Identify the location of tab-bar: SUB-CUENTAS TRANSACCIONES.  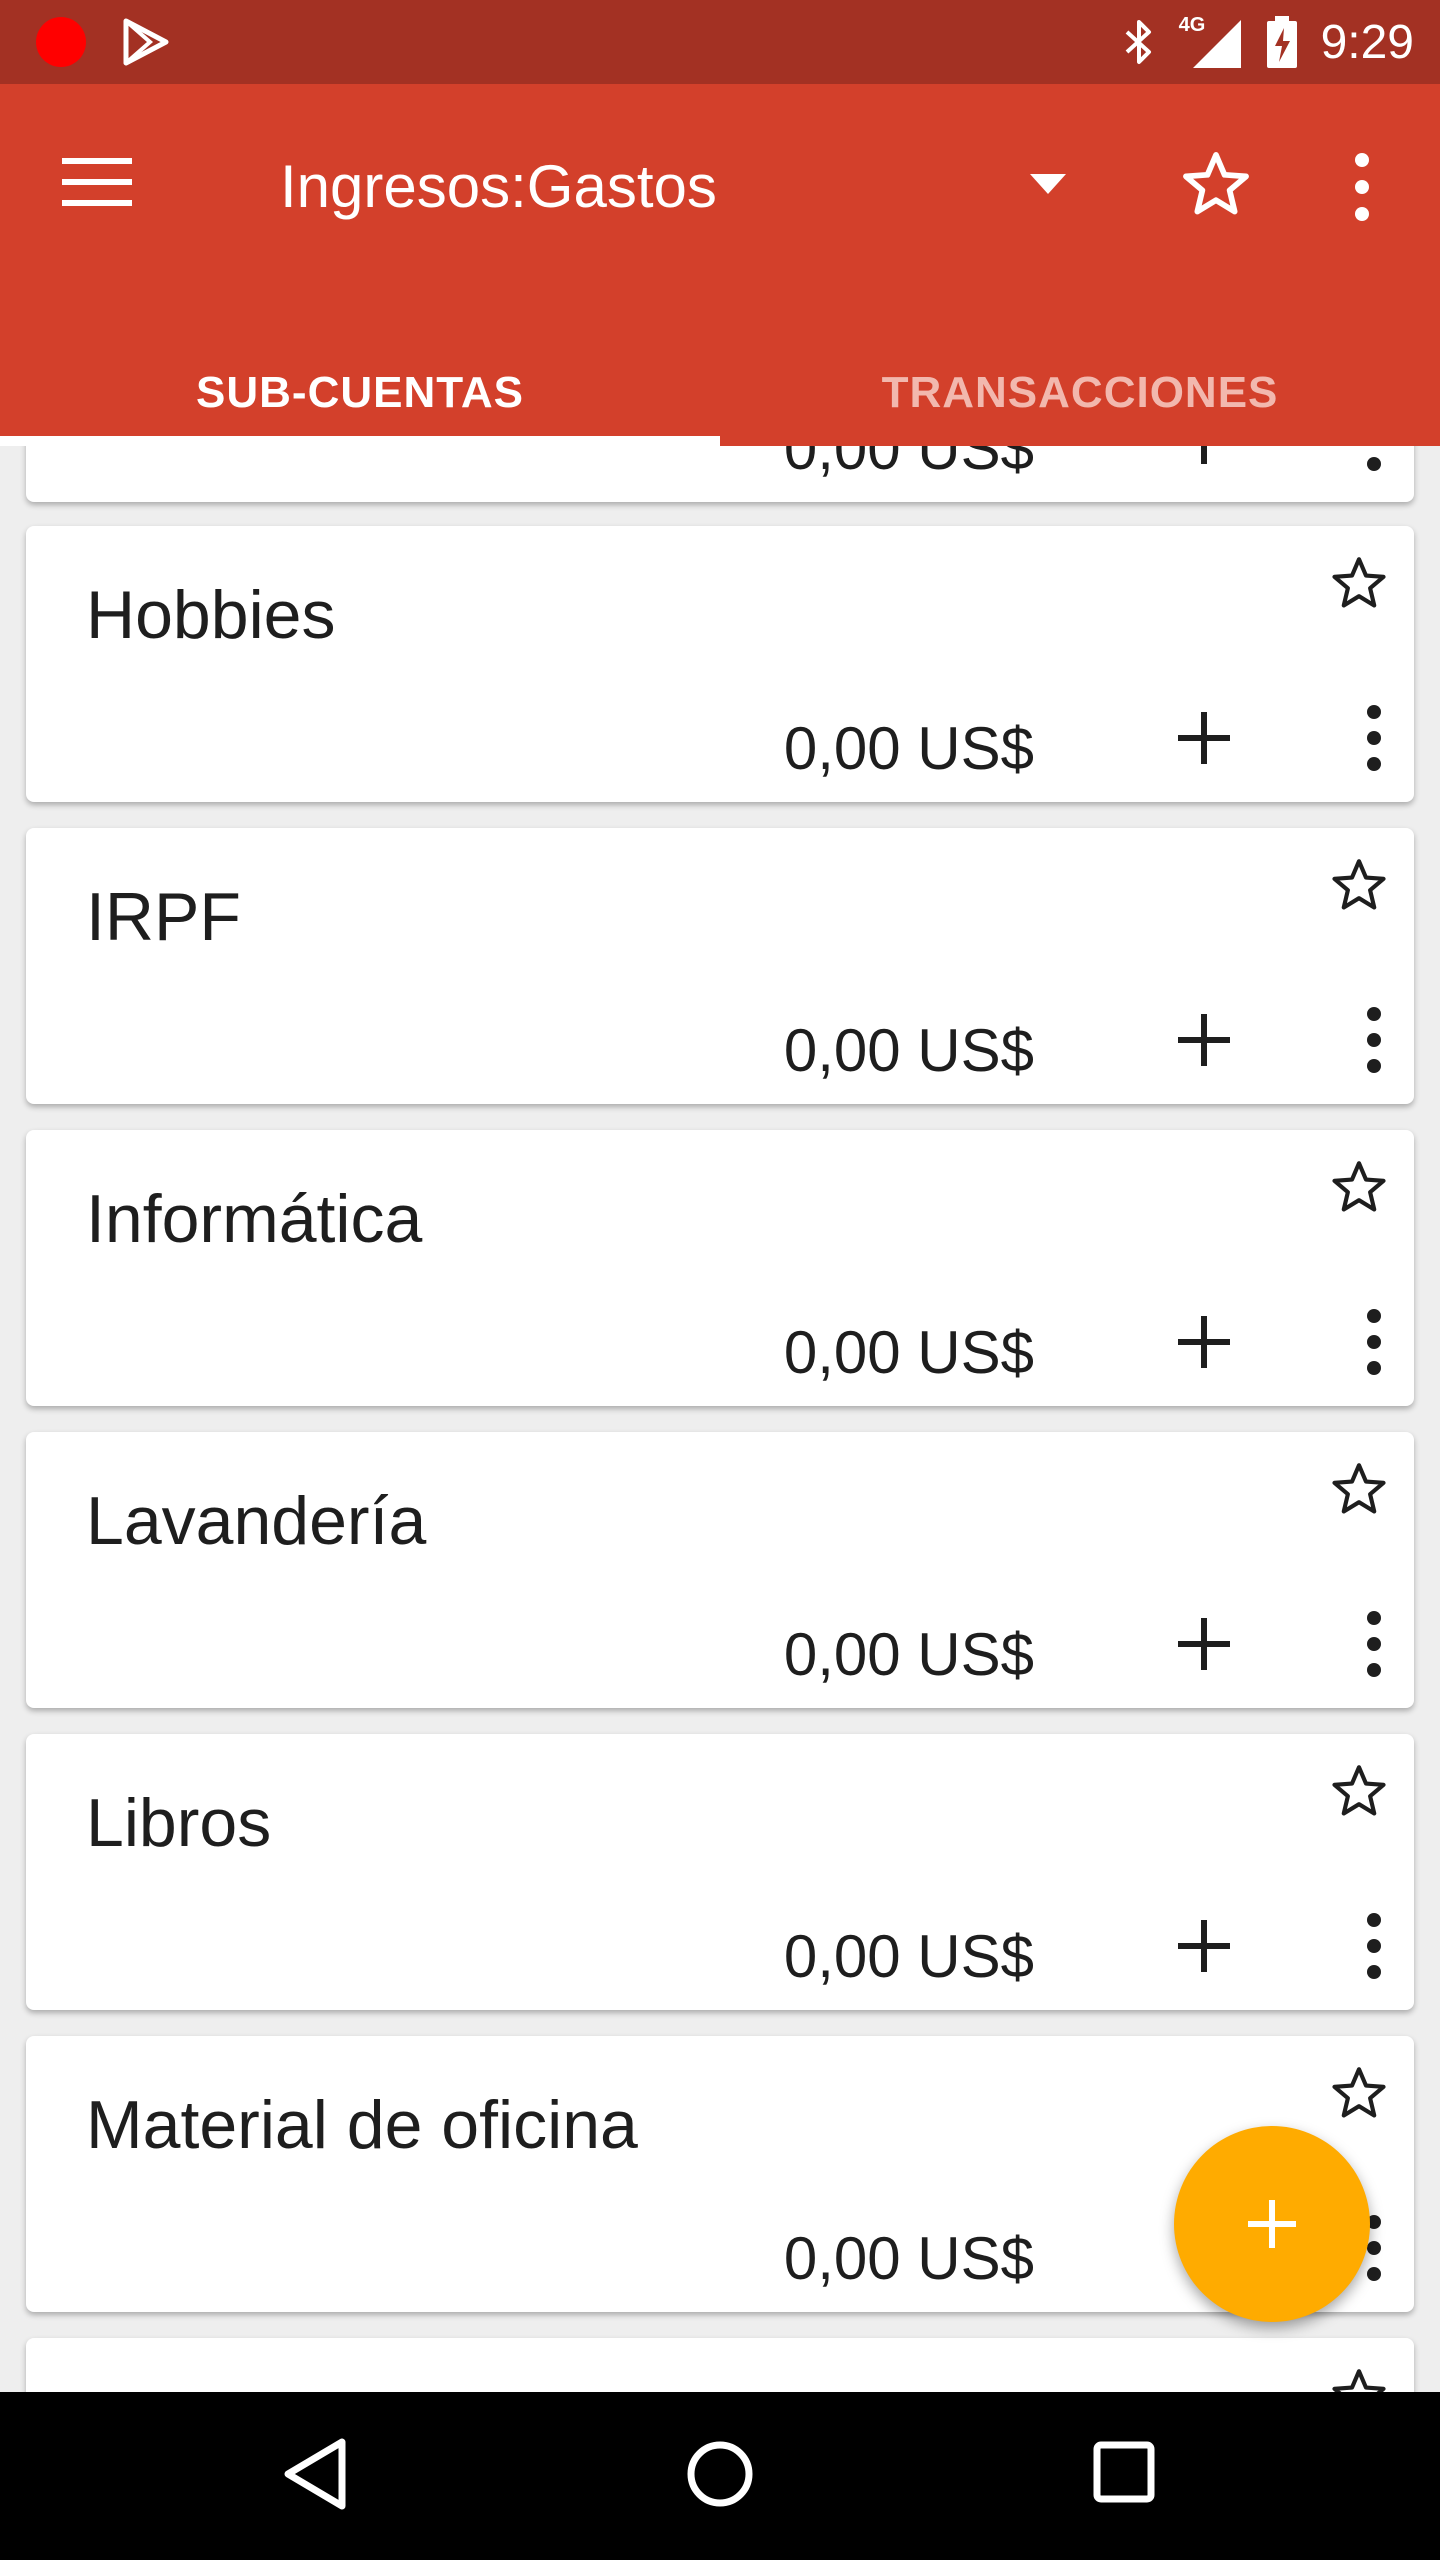
(720, 393).